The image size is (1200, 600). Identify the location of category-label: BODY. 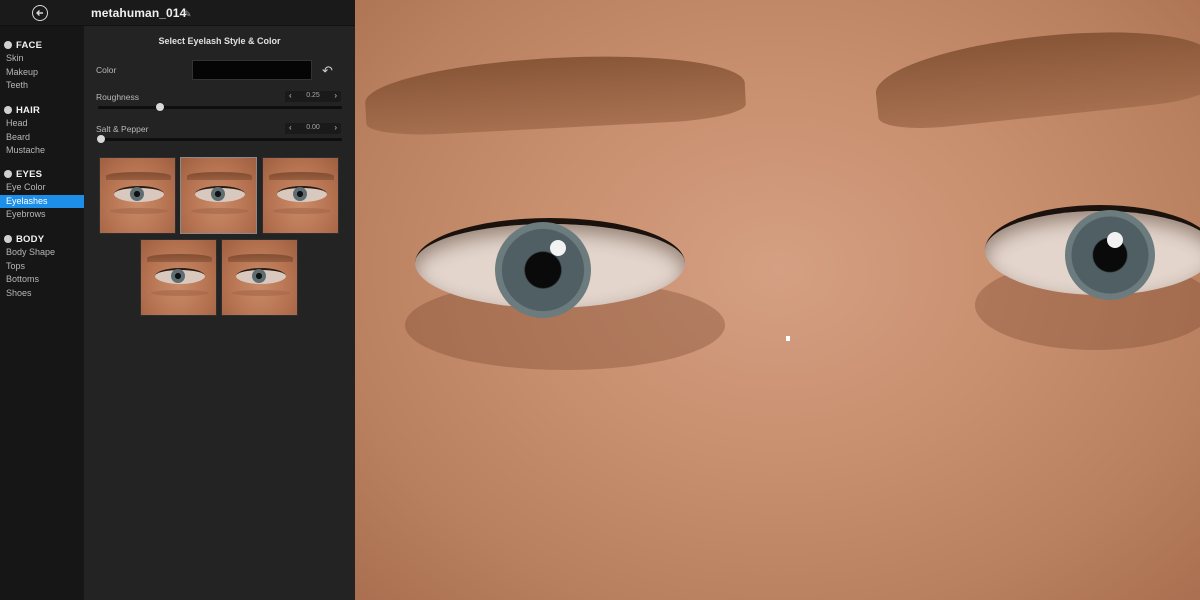
(30, 239).